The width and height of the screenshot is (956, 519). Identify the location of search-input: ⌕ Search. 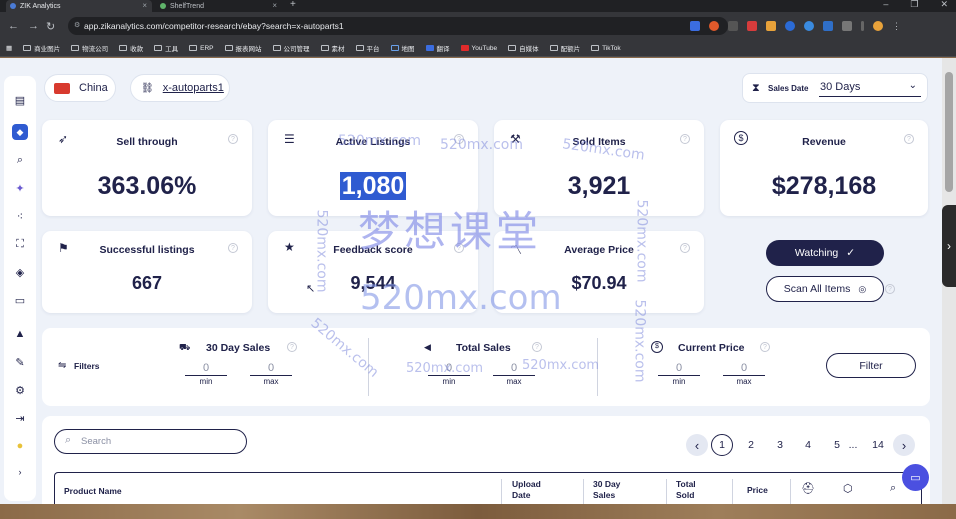
(150, 441).